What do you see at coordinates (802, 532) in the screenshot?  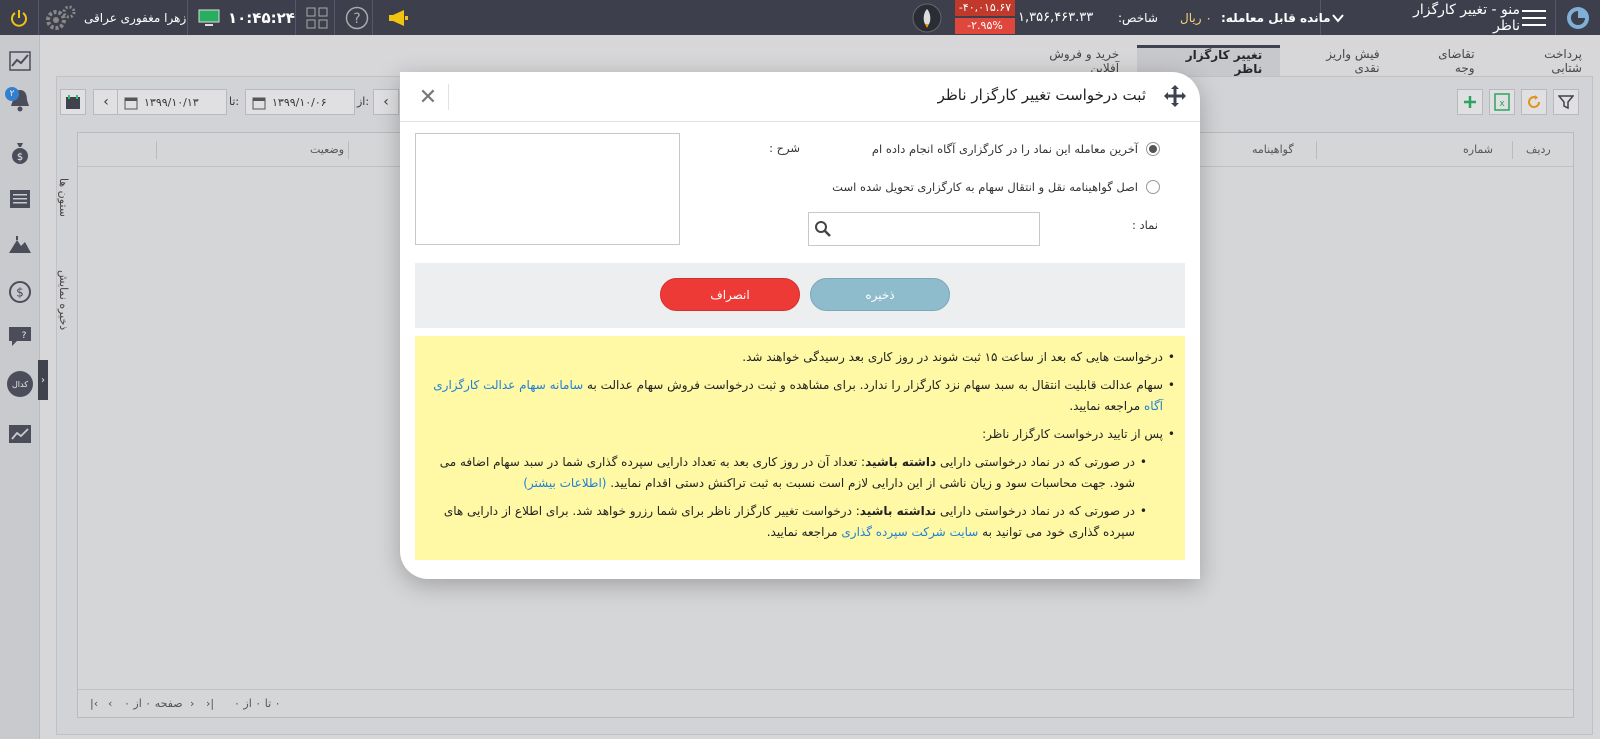 I see `note-5-end: مراجعه نمایید.` at bounding box center [802, 532].